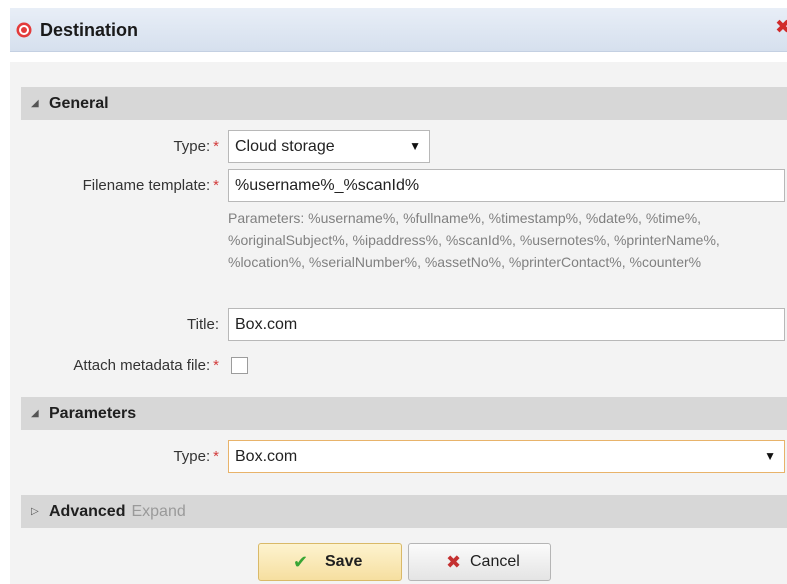  What do you see at coordinates (344, 561) in the screenshot?
I see `save-button-label: Save` at bounding box center [344, 561].